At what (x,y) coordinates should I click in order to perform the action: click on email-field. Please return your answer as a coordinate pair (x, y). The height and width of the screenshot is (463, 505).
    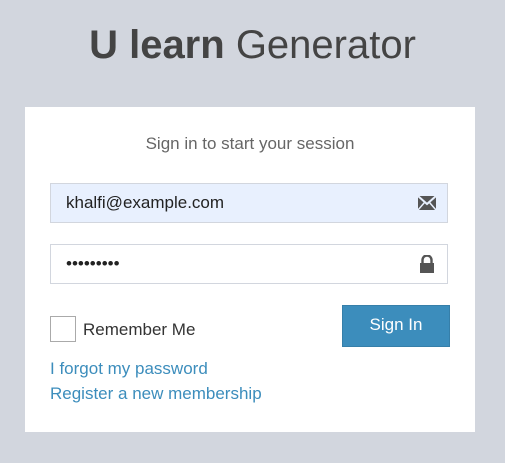
    Looking at the image, I should click on (249, 203).